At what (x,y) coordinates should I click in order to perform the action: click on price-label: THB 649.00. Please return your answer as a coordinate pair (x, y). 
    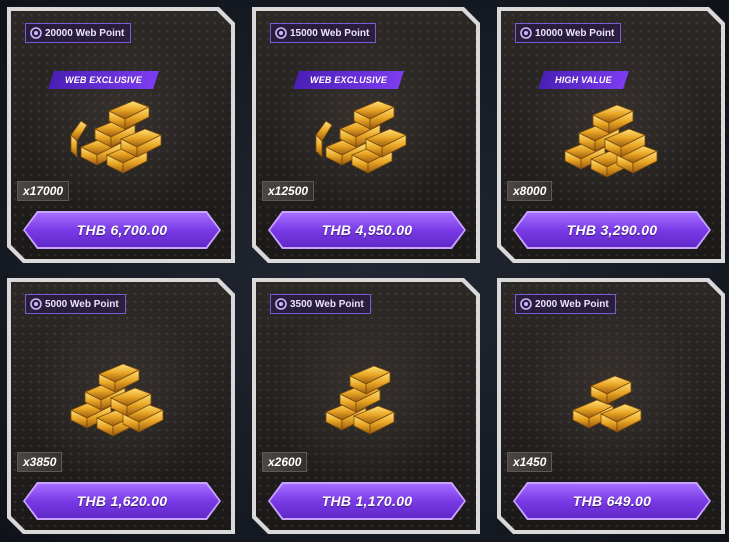
    Looking at the image, I should click on (612, 501).